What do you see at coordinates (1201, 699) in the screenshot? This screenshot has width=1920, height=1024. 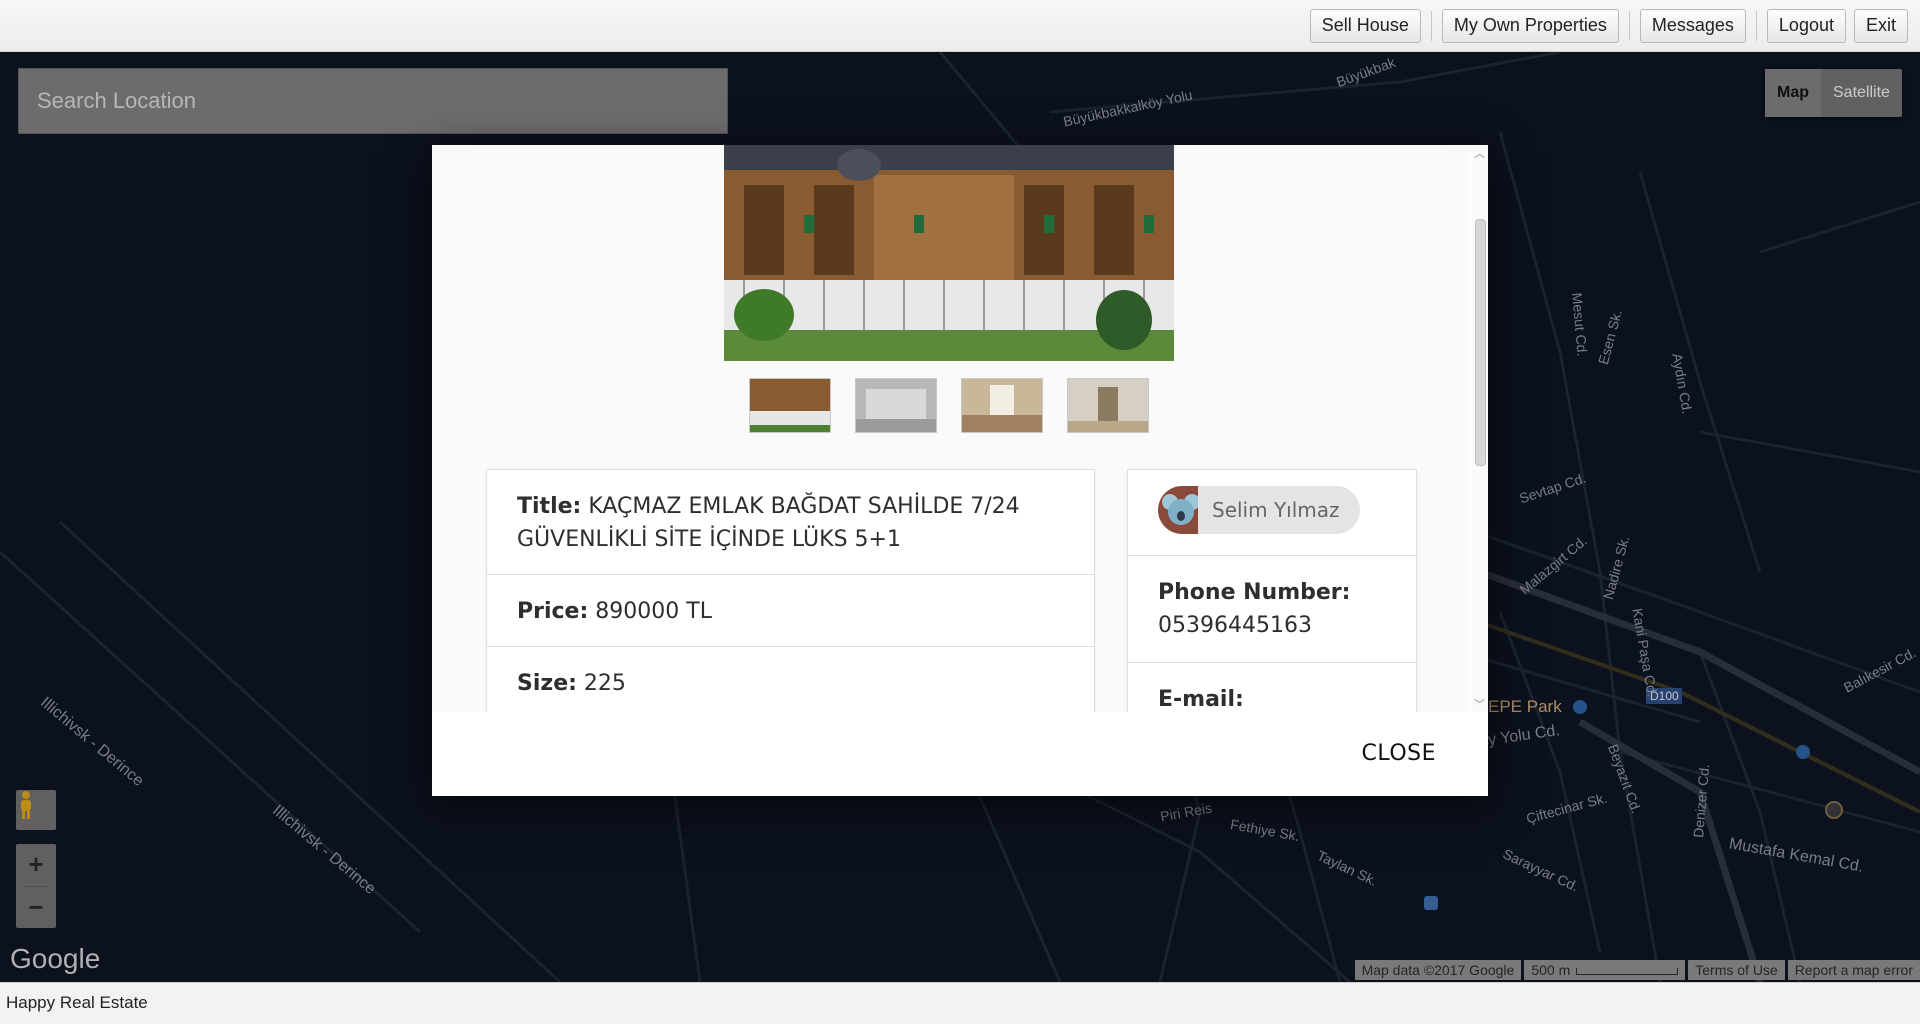 I see `email-label: E-mail:` at bounding box center [1201, 699].